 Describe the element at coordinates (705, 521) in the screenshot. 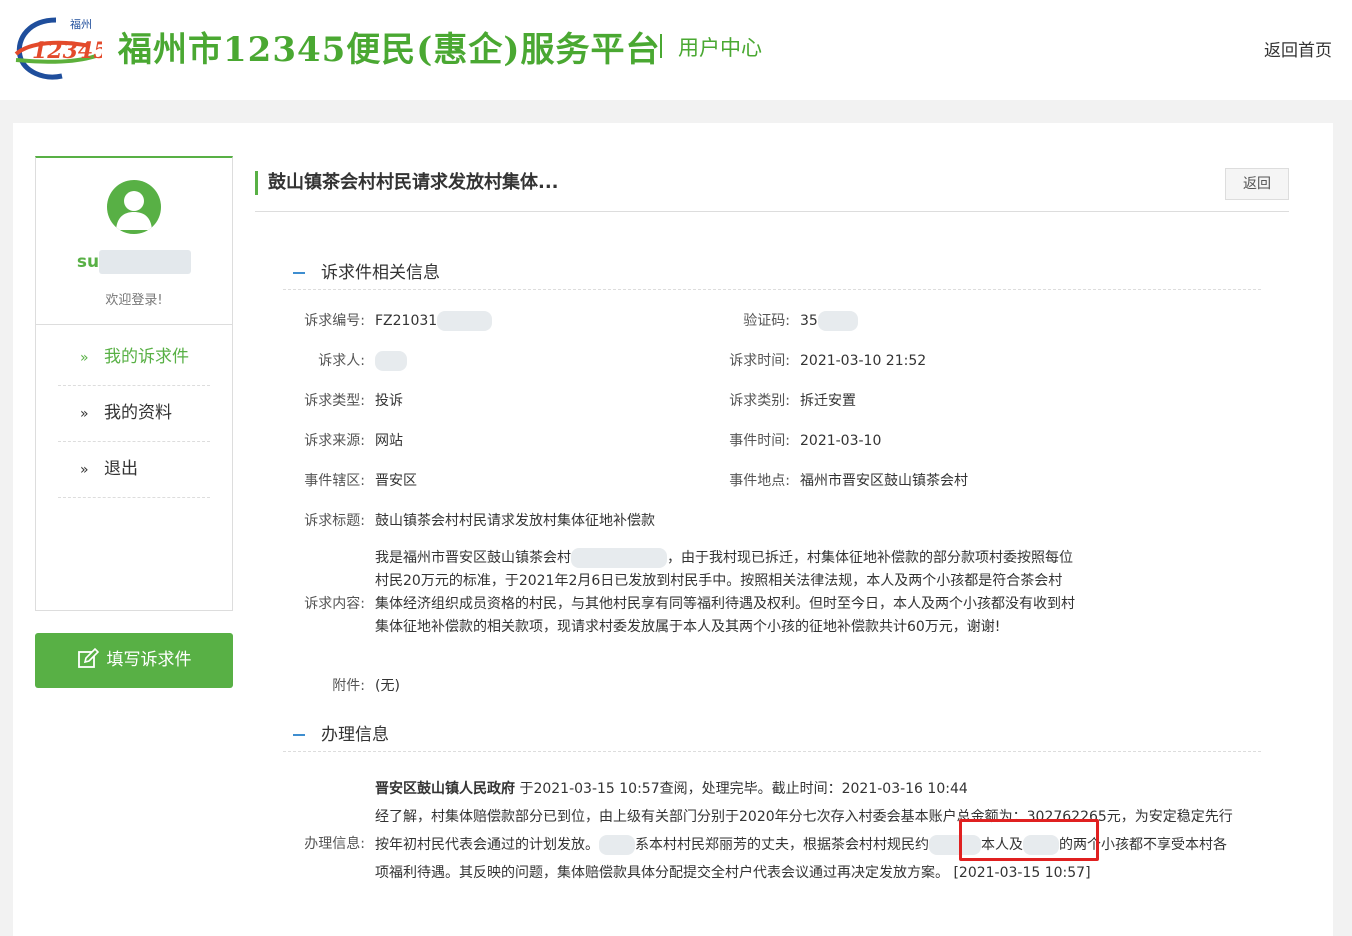

I see `field-subject: 诉求标题: 鼓山镇茶会村村民请求发放村集体征地补偿款` at that location.